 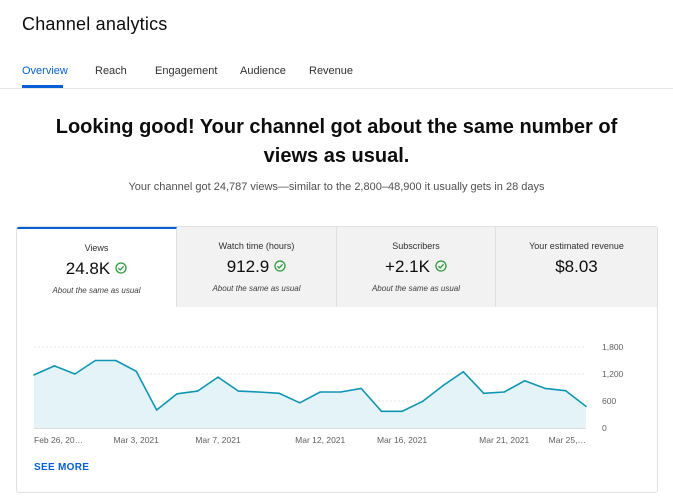 What do you see at coordinates (613, 374) in the screenshot?
I see `y-tick-label: 1,200` at bounding box center [613, 374].